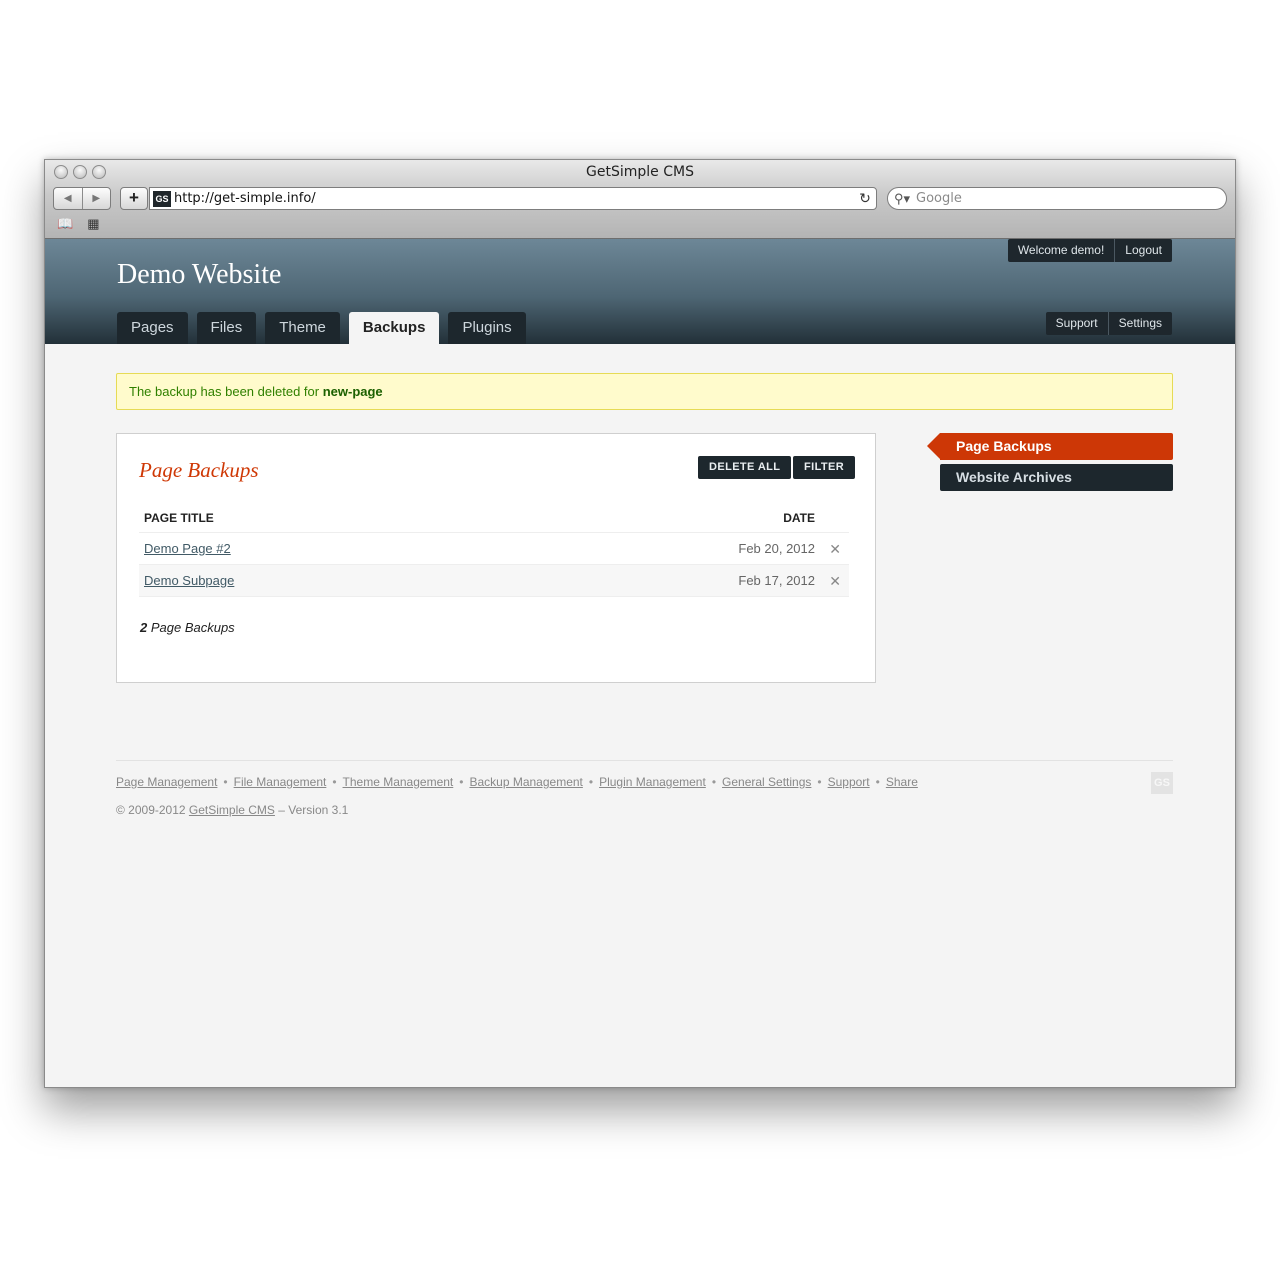 This screenshot has height=1280, width=1280. I want to click on footer-link-plugin-management: Plugin Management, so click(652, 782).